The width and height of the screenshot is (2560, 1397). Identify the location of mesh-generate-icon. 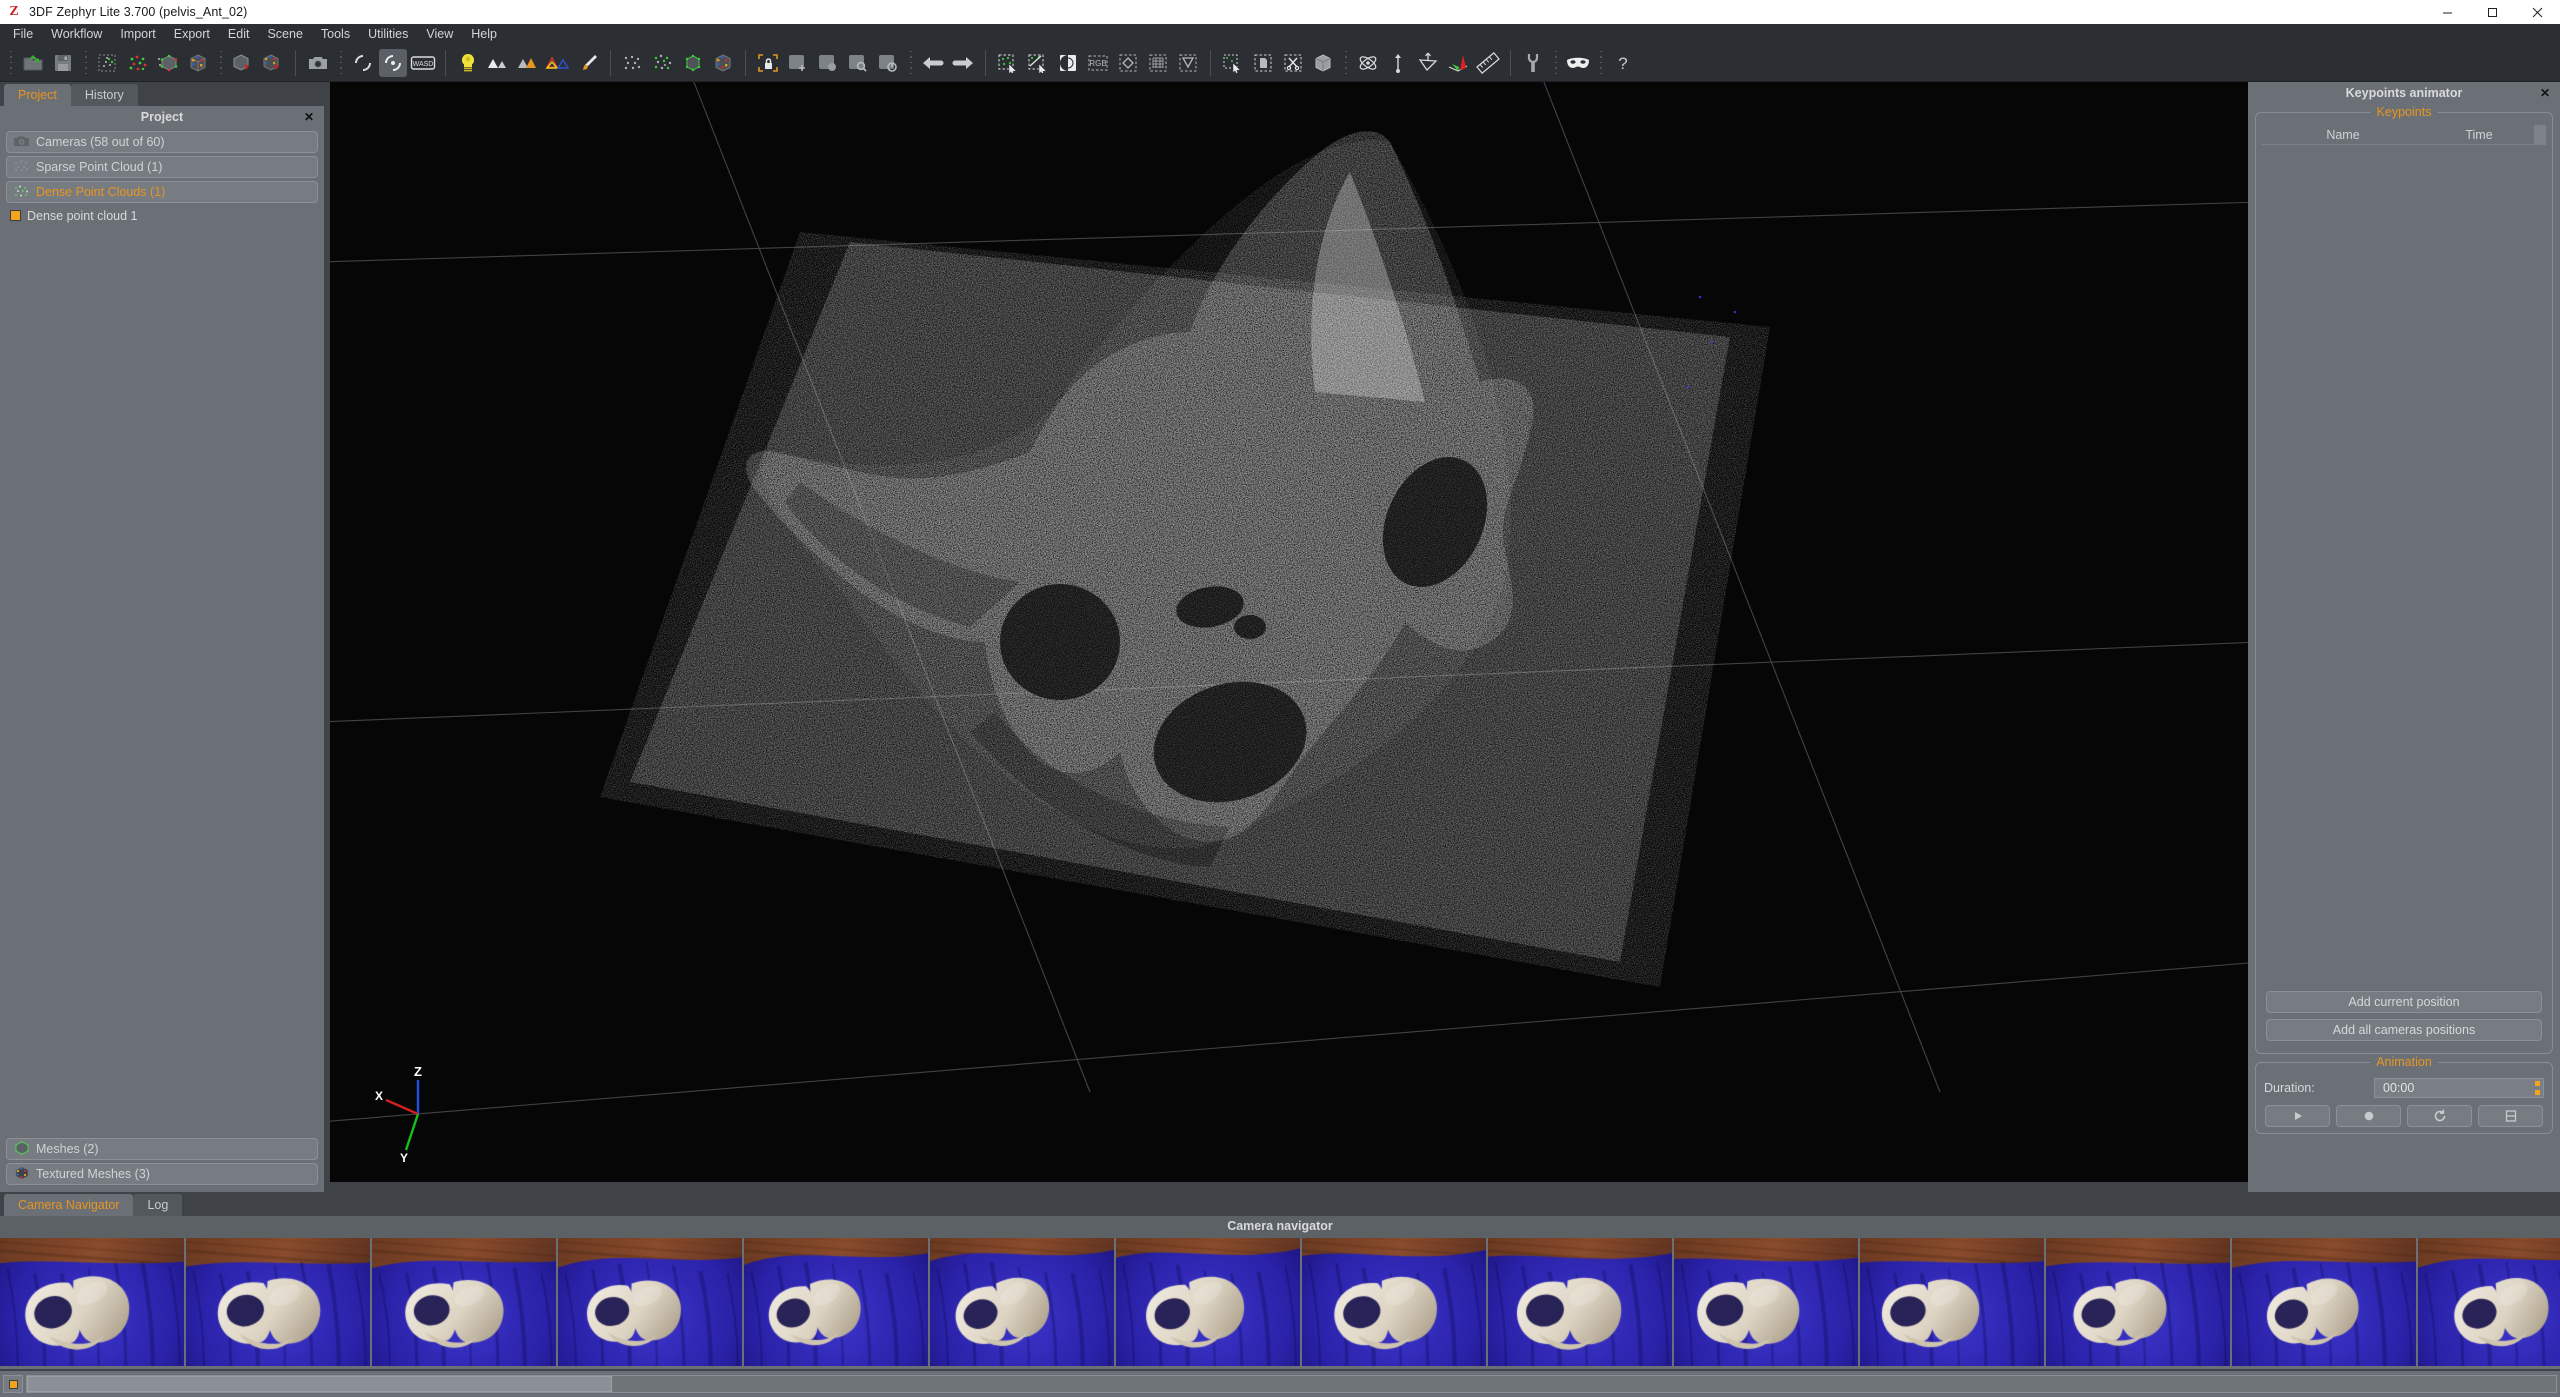
(198, 63).